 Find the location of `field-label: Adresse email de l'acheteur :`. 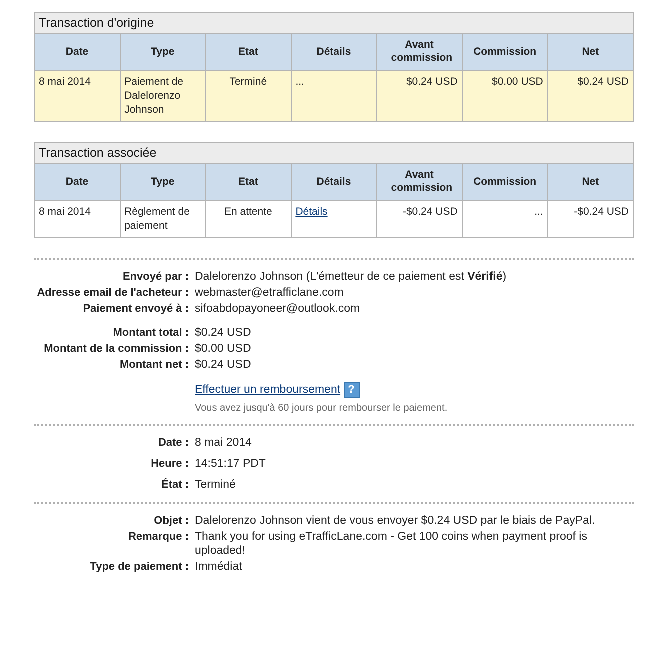

field-label: Adresse email de l'acheteur : is located at coordinates (112, 293).